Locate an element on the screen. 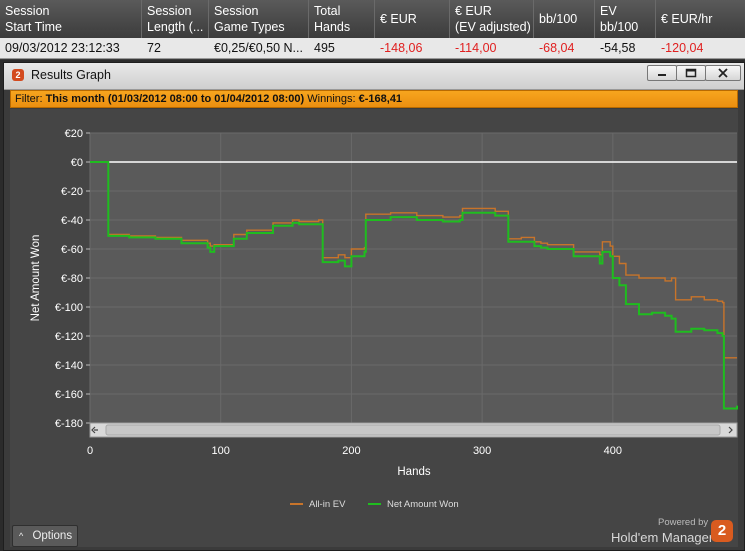  x-axis-ticks: 0 100 200 300 400 is located at coordinates (354, 451).